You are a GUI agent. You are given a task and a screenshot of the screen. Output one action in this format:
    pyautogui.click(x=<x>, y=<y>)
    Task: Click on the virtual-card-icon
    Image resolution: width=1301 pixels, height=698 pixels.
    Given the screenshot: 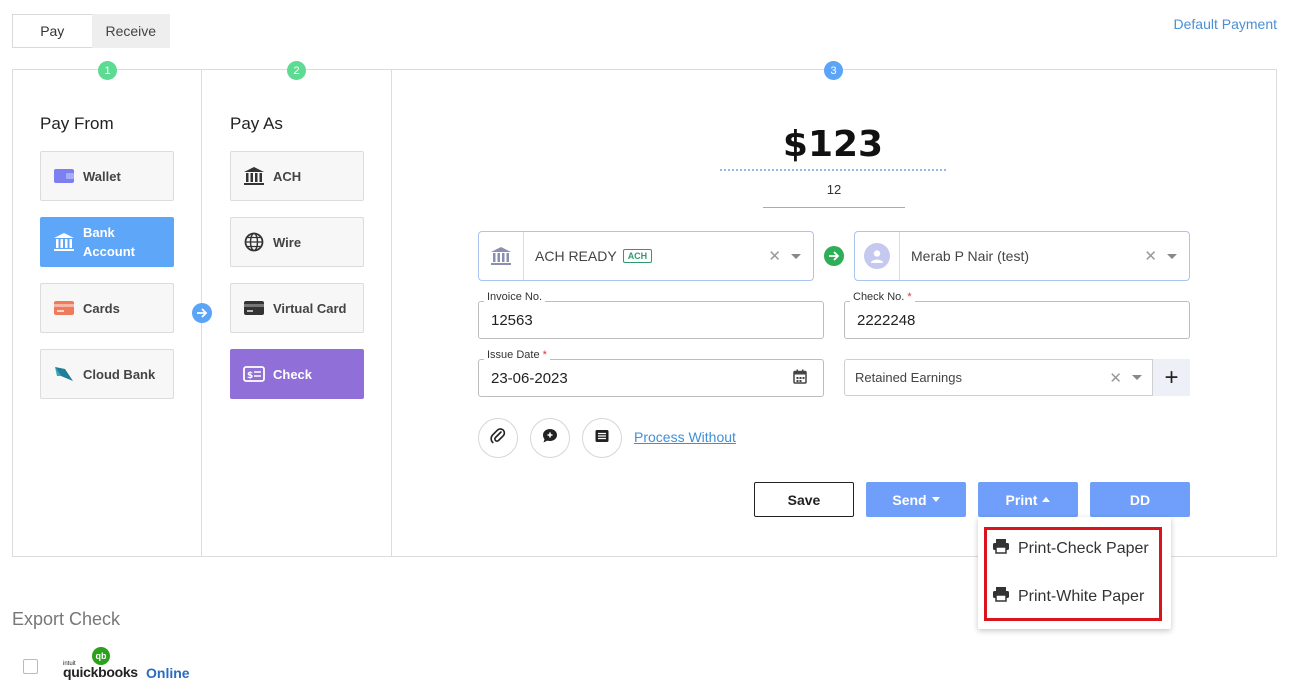 What is the action you would take?
    pyautogui.click(x=254, y=308)
    